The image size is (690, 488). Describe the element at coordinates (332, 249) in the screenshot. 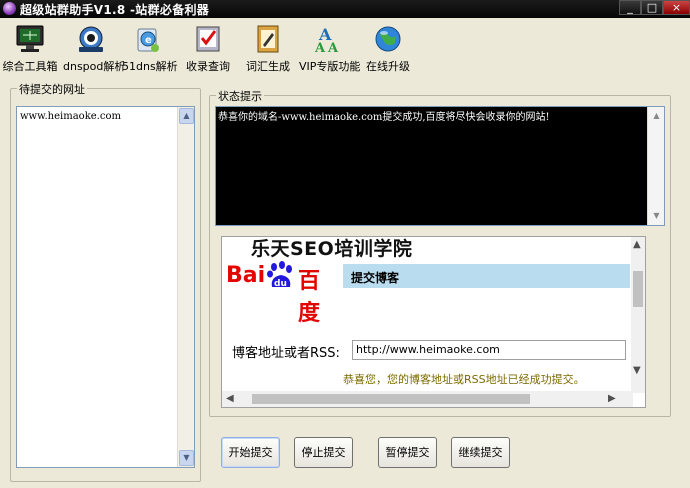

I see `watermark-text: 乐天SEO培训学院` at that location.